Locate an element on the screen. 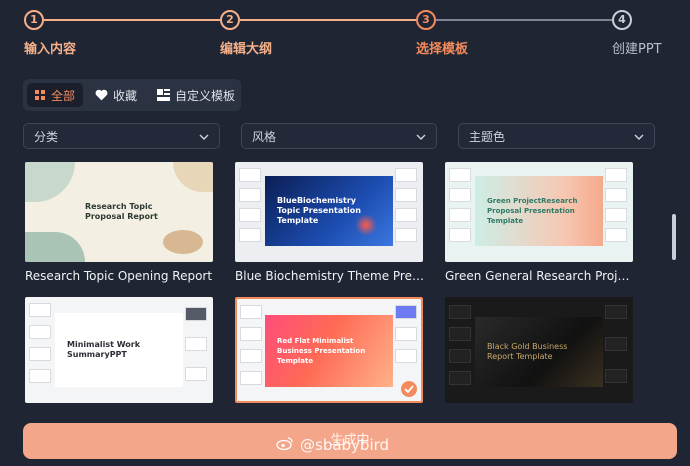  tab-favorites: 收藏 is located at coordinates (116, 95).